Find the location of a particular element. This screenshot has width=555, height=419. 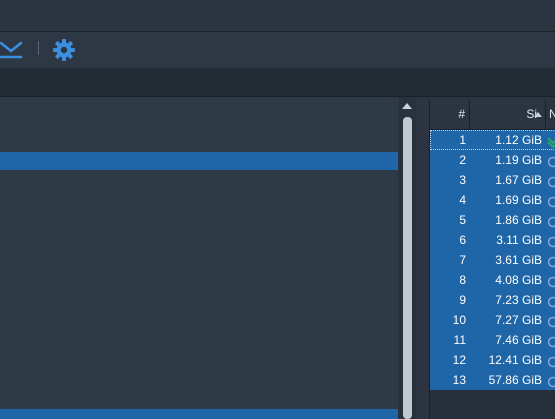

row-number: 8 is located at coordinates (462, 280).